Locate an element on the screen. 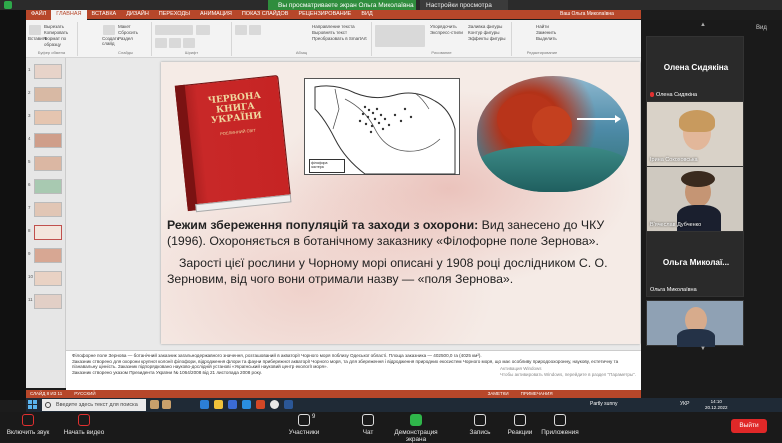  powerpoint-icon is located at coordinates (260, 404).